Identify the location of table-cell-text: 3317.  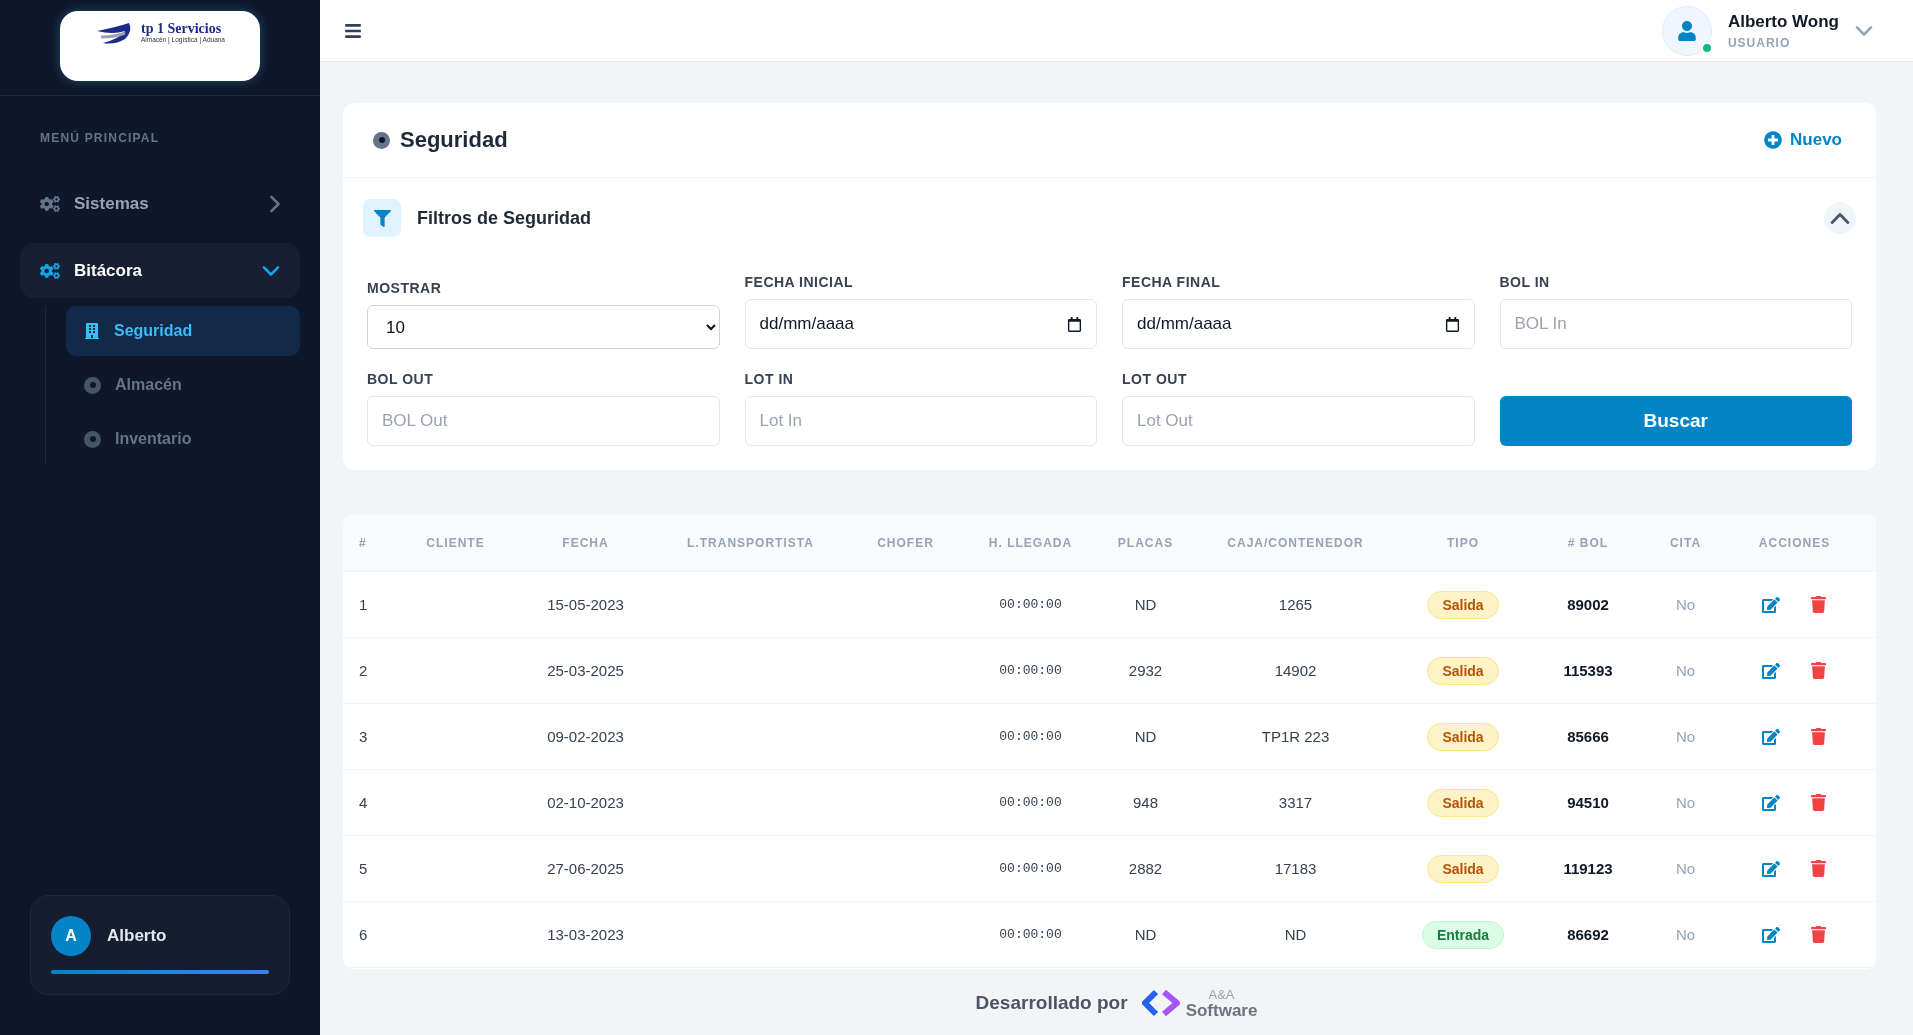
(1295, 802).